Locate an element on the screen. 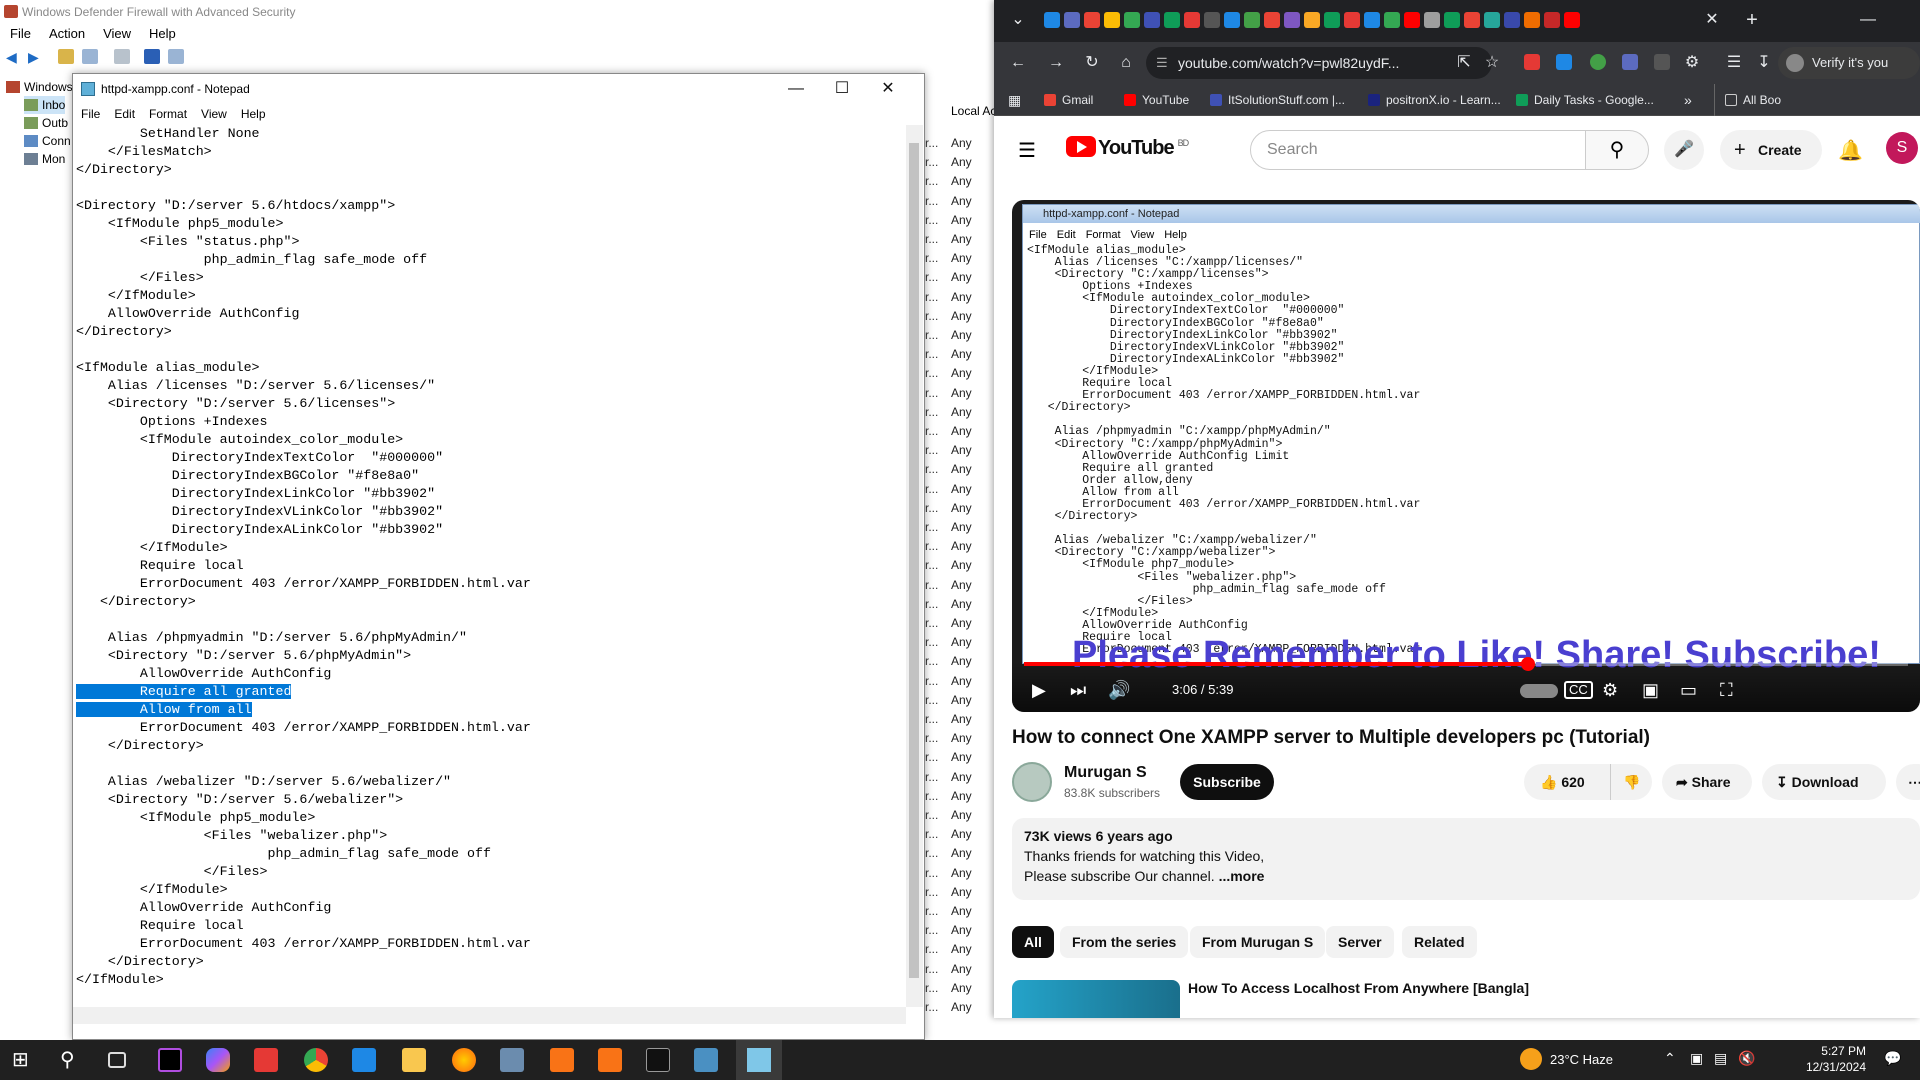 The image size is (1920, 1080). menu-edit: Edit is located at coordinates (123, 114).